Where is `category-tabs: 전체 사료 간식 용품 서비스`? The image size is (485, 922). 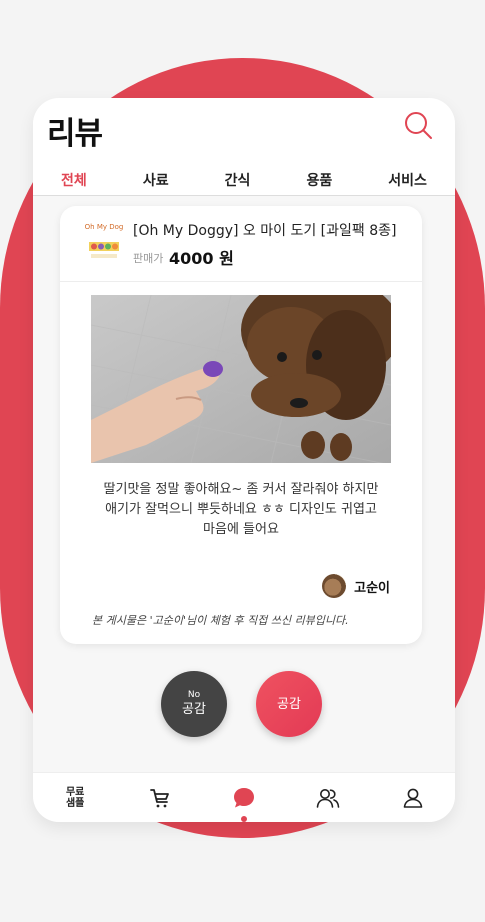
category-tabs: 전체 사료 간식 용품 서비스 is located at coordinates (244, 180).